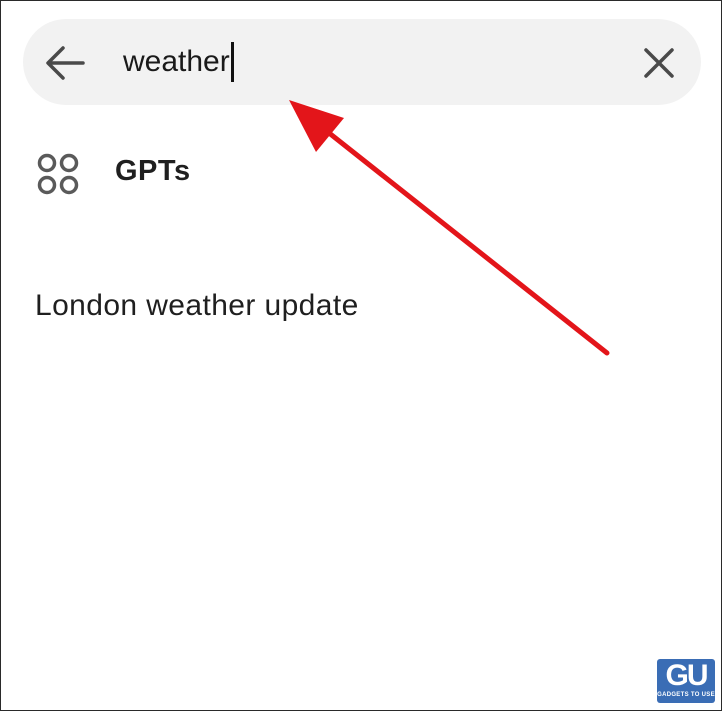 The height and width of the screenshot is (711, 722). I want to click on search-query-text: weather, so click(176, 61).